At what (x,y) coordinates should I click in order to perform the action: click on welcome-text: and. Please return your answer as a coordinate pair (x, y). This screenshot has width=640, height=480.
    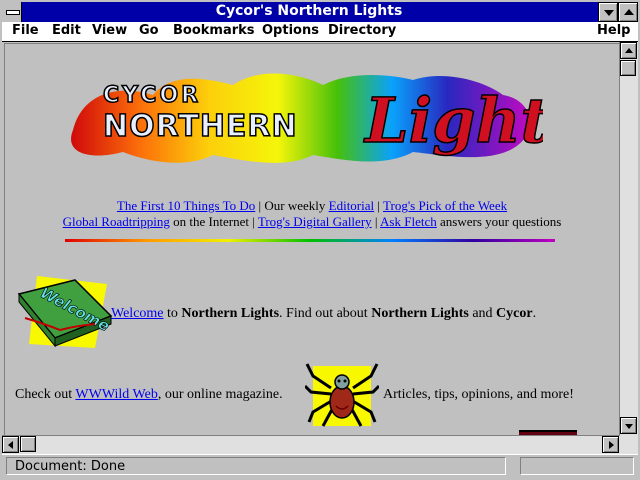
    Looking at the image, I should click on (482, 313).